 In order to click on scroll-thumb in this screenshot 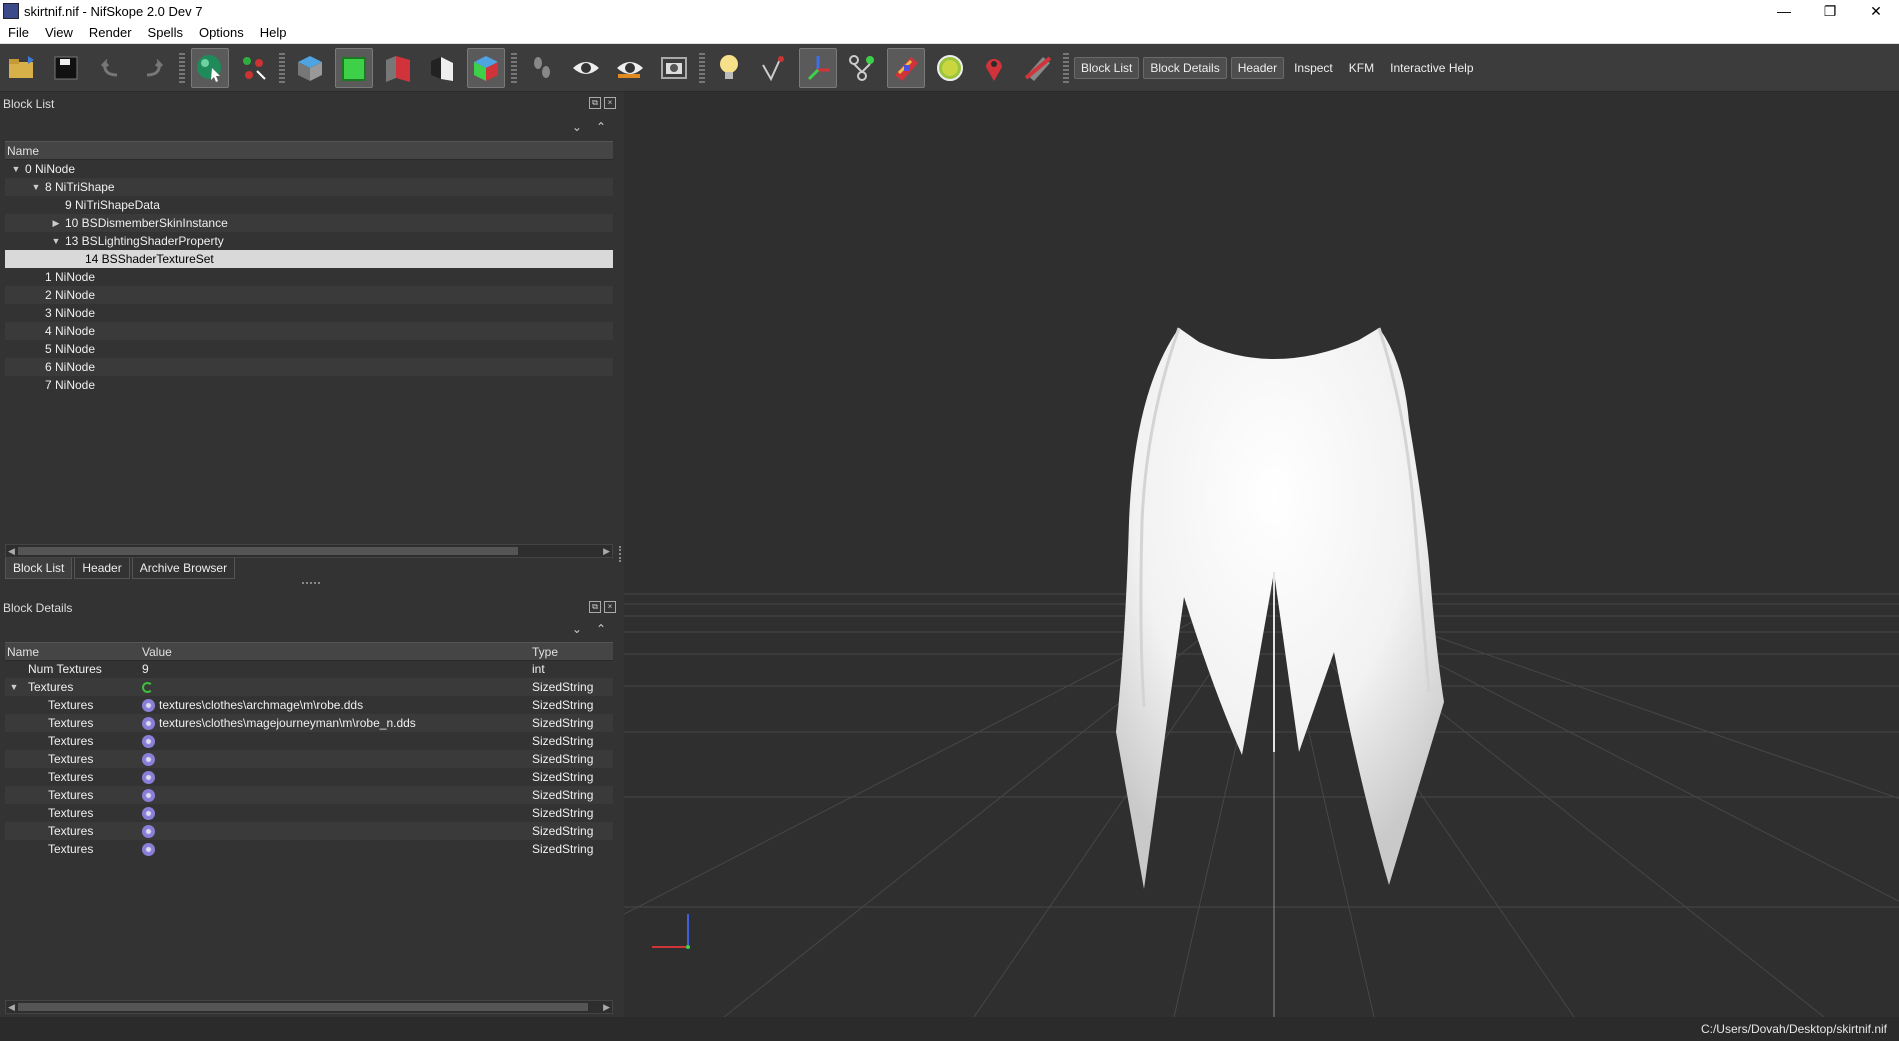, I will do `click(268, 551)`.